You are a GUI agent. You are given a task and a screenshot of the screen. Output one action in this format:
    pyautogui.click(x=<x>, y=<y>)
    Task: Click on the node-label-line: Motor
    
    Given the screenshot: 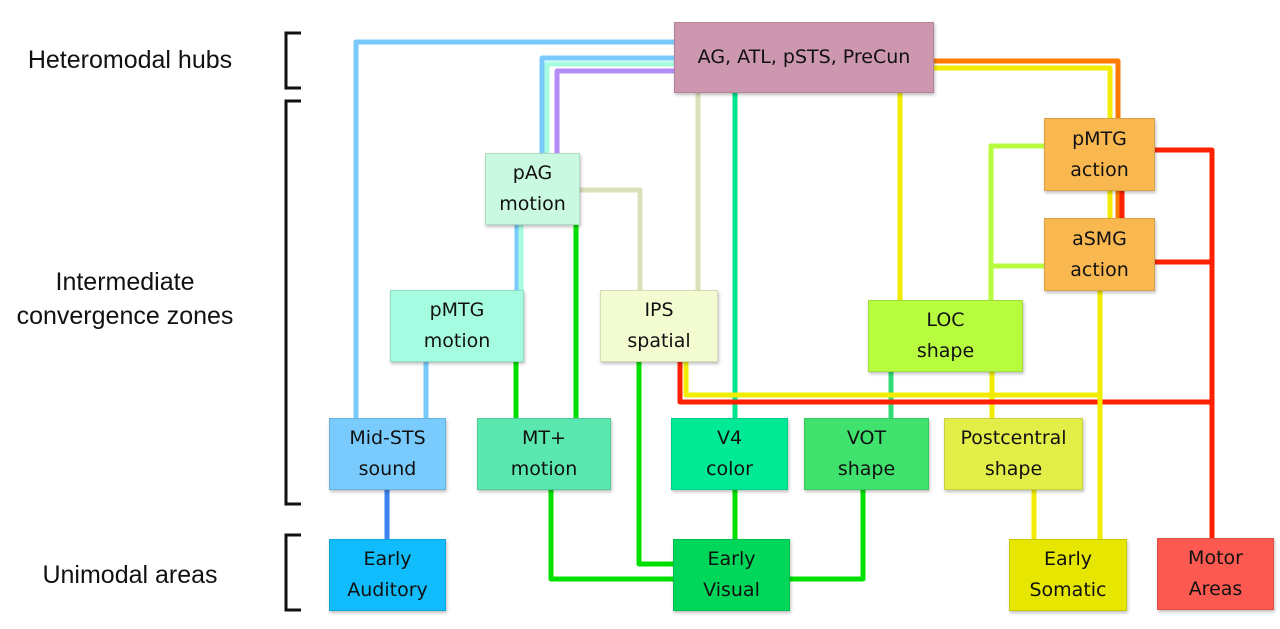 What is the action you would take?
    pyautogui.click(x=1215, y=558)
    